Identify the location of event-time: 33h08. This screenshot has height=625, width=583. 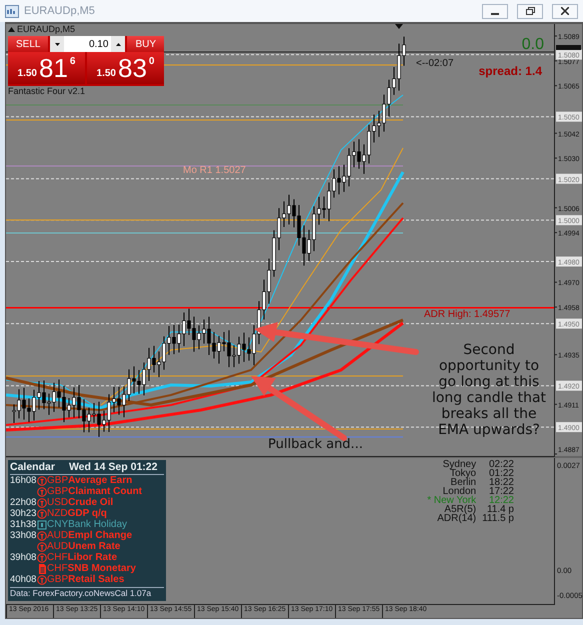
(23, 535).